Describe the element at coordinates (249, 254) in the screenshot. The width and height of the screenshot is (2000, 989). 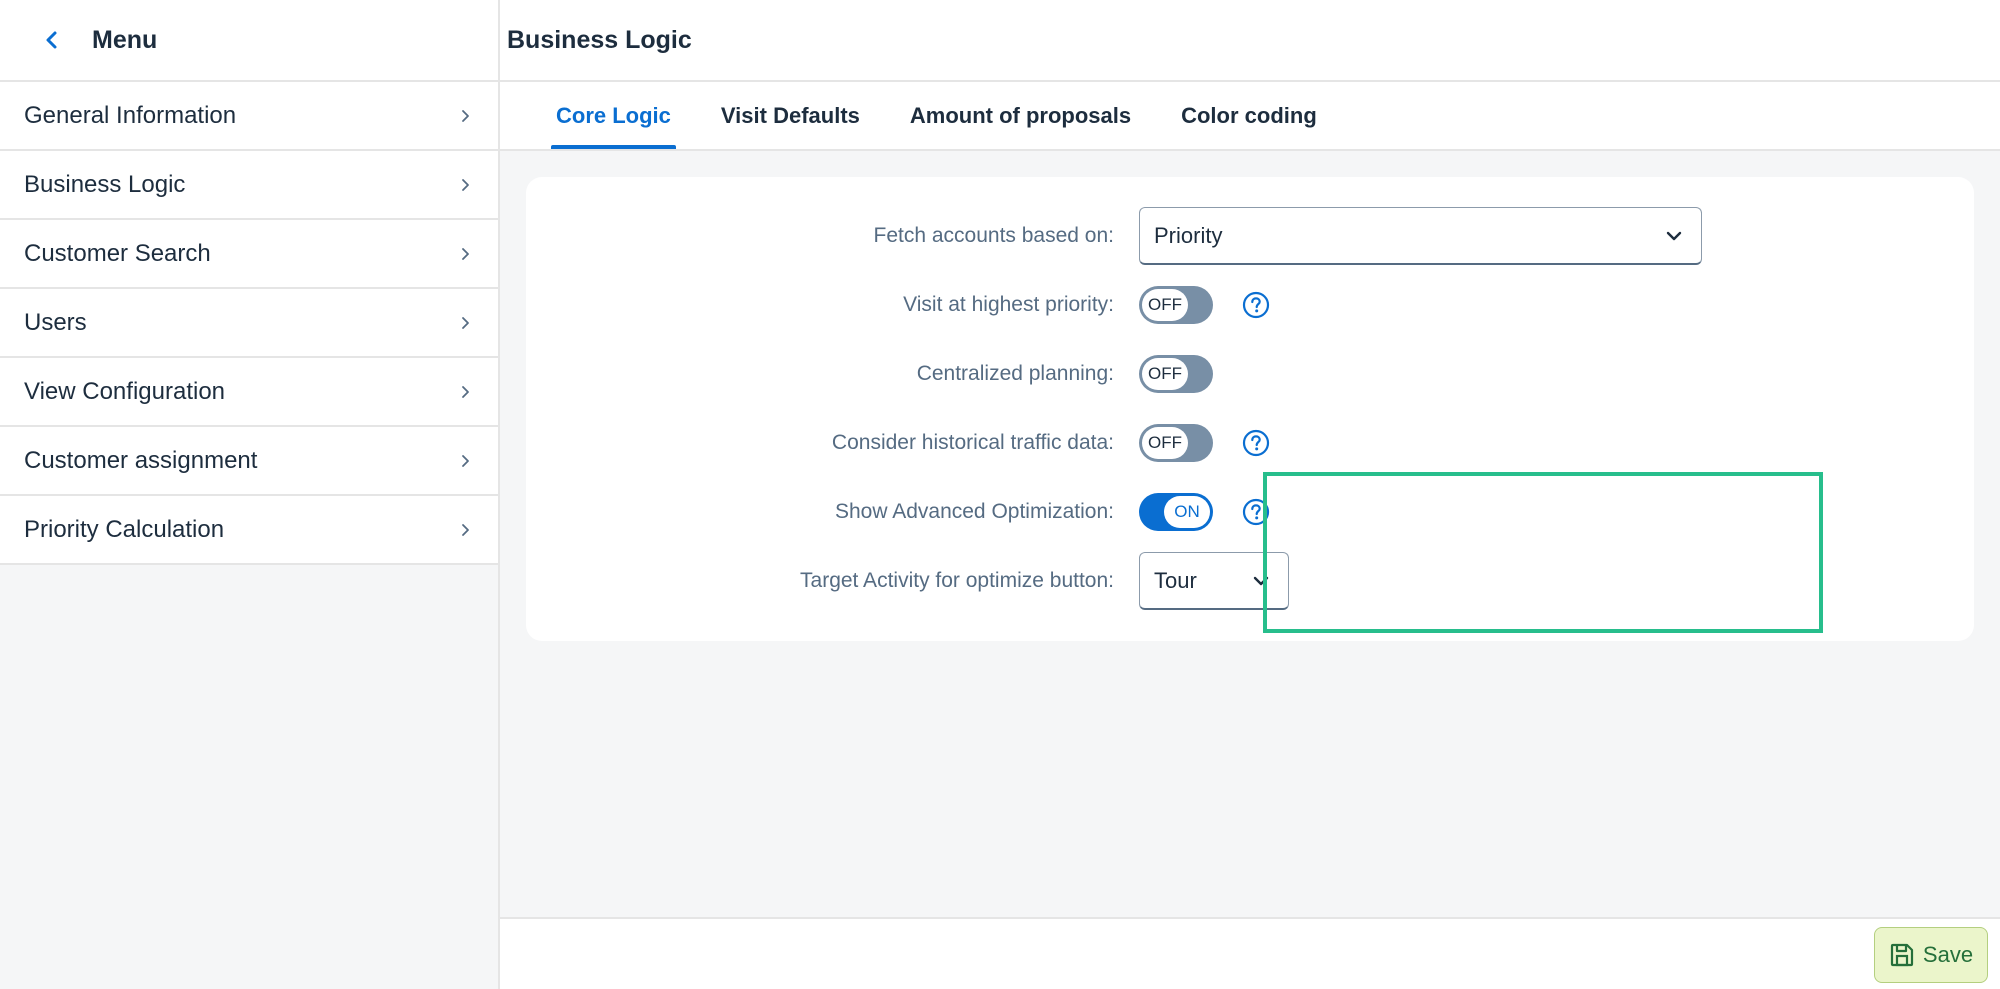
I see `sidebar-item-customer-search: Customer Search` at that location.